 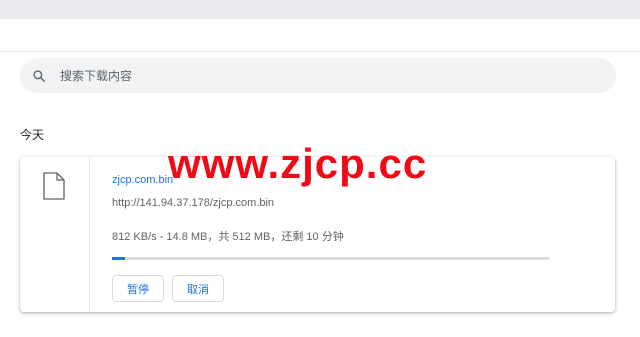 What do you see at coordinates (198, 288) in the screenshot?
I see `cancel-button: 取消` at bounding box center [198, 288].